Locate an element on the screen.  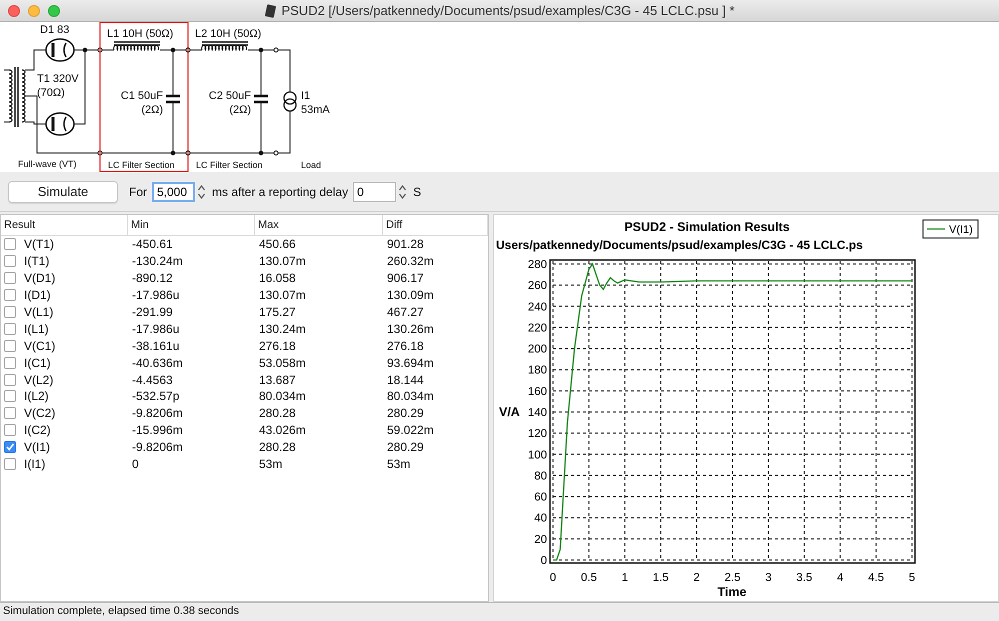
document-icon is located at coordinates (270, 11).